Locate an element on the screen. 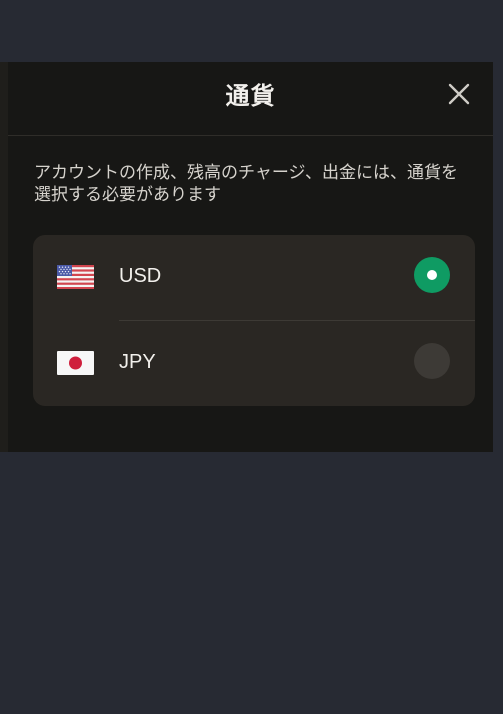 The height and width of the screenshot is (714, 503). close-icon is located at coordinates (459, 94).